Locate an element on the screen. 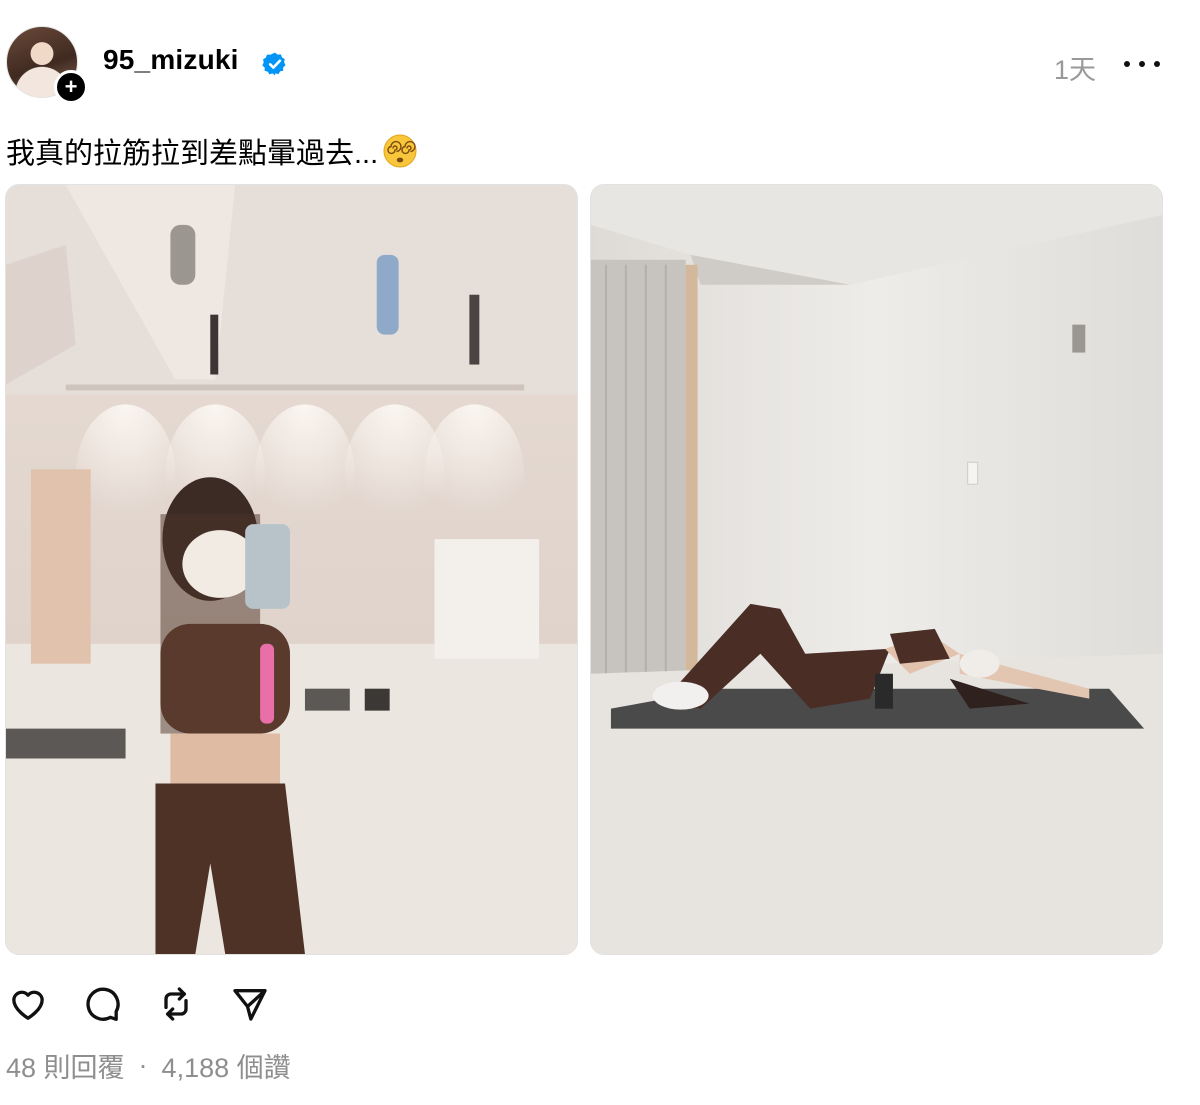  follow-plus-icon: + is located at coordinates (71, 87).